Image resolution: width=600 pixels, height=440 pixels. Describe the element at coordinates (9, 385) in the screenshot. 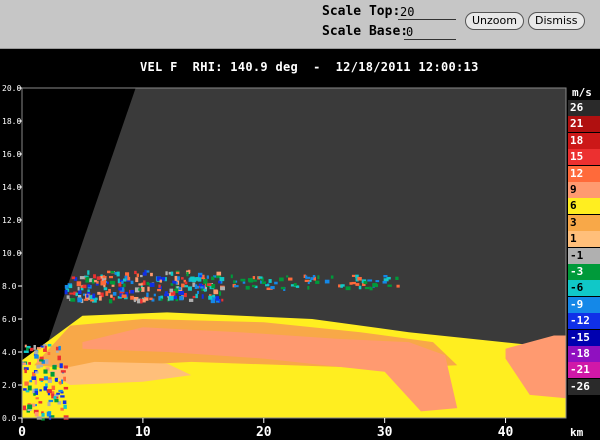

I see `y-tick-label: 2.0` at that location.